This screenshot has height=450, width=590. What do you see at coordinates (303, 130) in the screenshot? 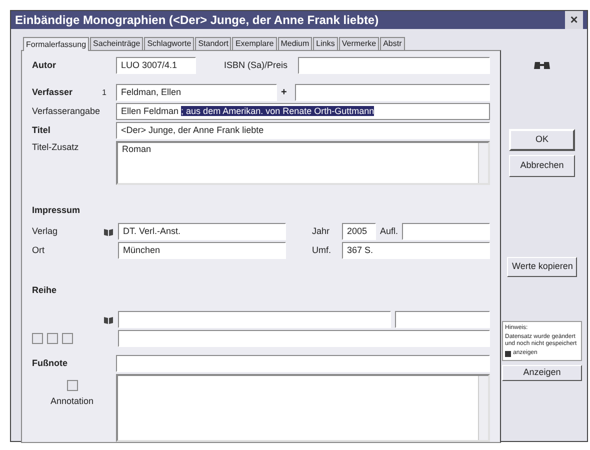
I see `input-field: <Der> Junge, der Anne Frank liebte` at bounding box center [303, 130].